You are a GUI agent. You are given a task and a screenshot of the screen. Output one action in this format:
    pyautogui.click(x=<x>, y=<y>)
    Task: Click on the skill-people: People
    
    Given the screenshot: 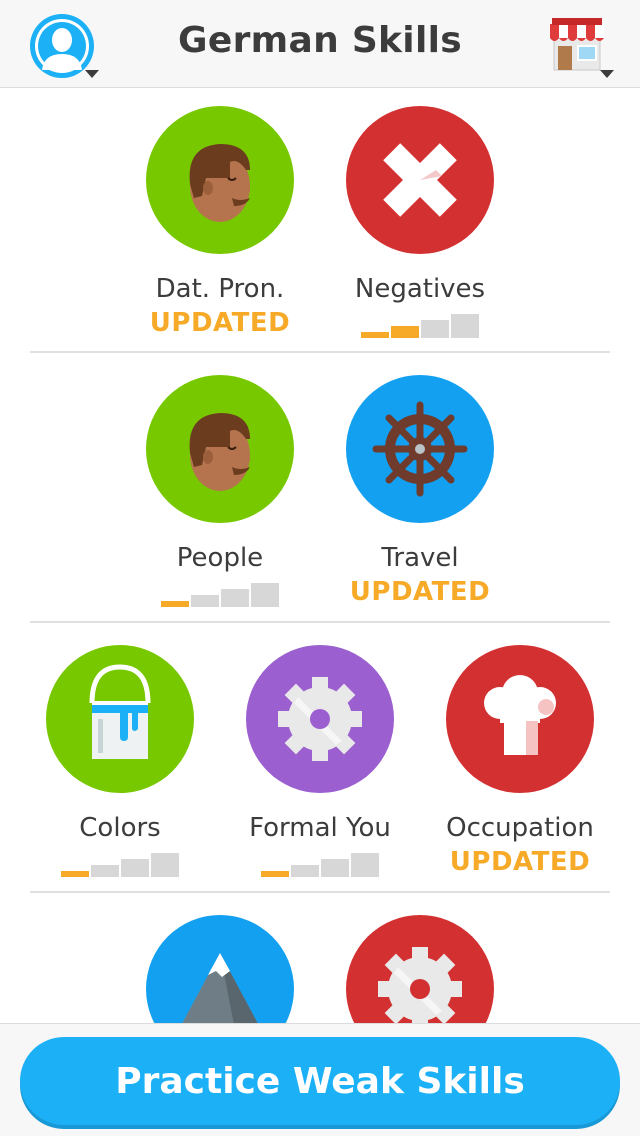 What is the action you would take?
    pyautogui.click(x=220, y=492)
    